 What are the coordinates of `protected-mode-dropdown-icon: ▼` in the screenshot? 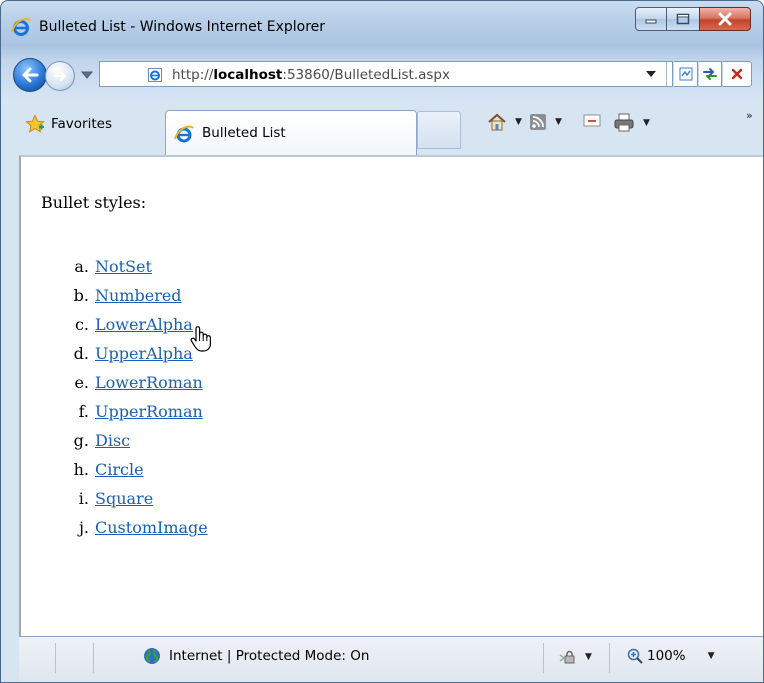 It's located at (588, 657).